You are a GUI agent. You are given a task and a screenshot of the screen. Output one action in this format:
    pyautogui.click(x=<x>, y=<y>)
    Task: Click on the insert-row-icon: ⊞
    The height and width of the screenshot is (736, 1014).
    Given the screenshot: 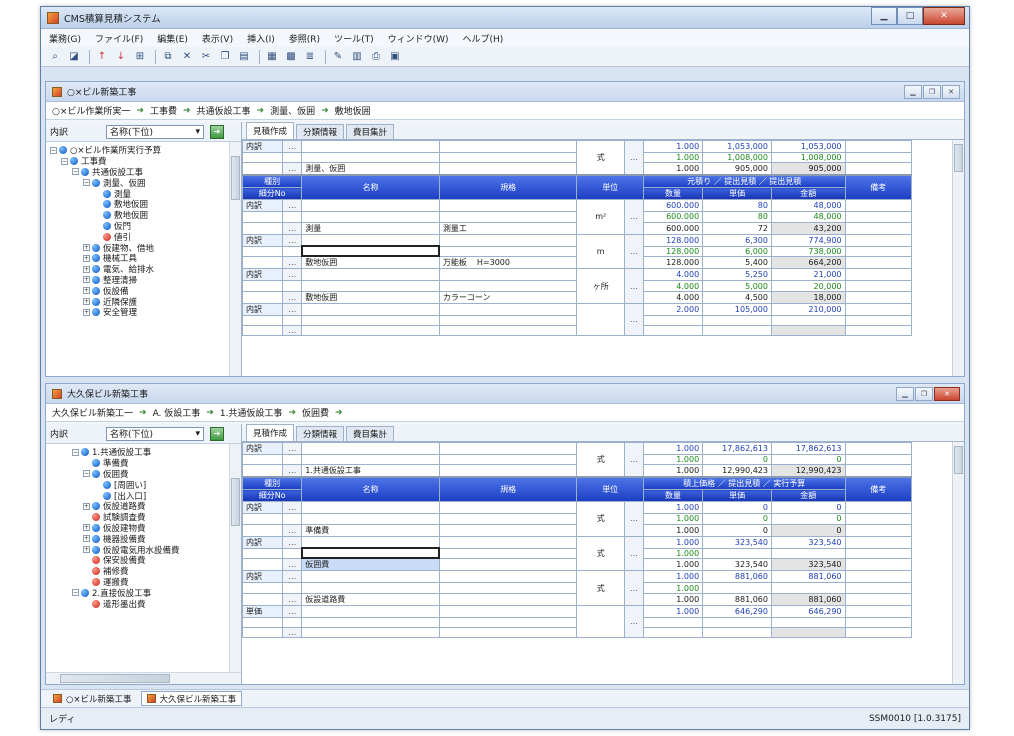 What is the action you would take?
    pyautogui.click(x=140, y=57)
    